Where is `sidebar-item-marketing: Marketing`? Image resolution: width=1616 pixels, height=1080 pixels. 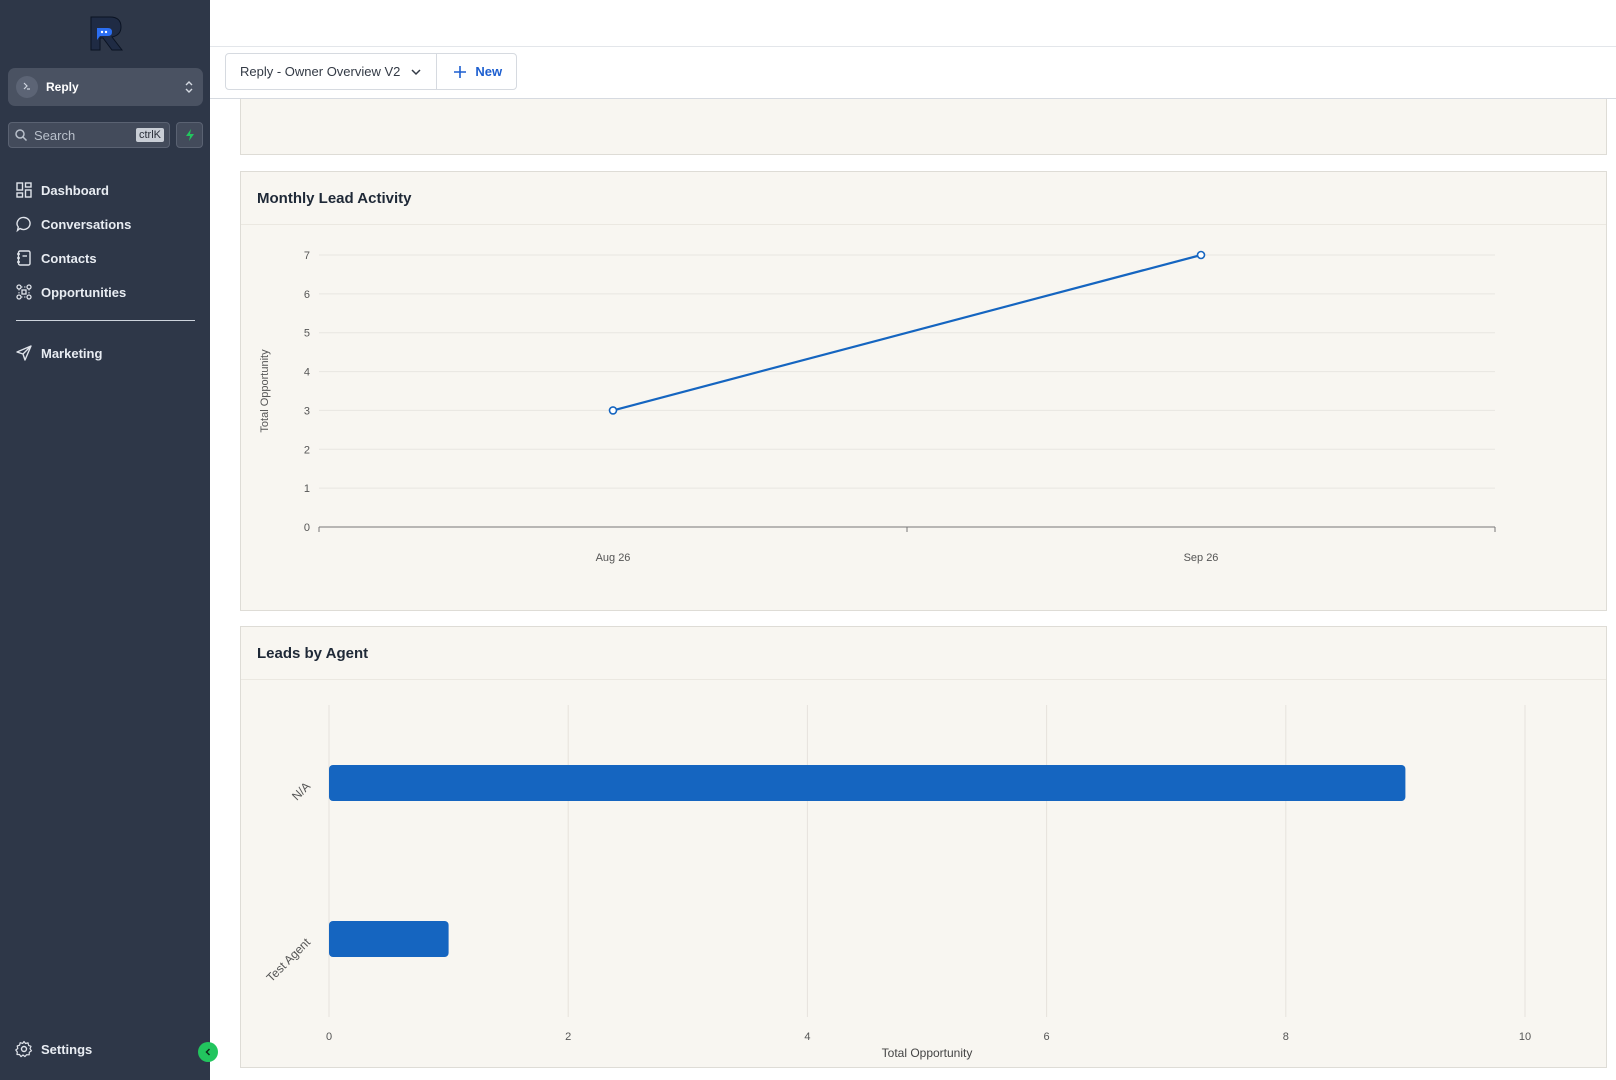 sidebar-item-marketing: Marketing is located at coordinates (105, 353).